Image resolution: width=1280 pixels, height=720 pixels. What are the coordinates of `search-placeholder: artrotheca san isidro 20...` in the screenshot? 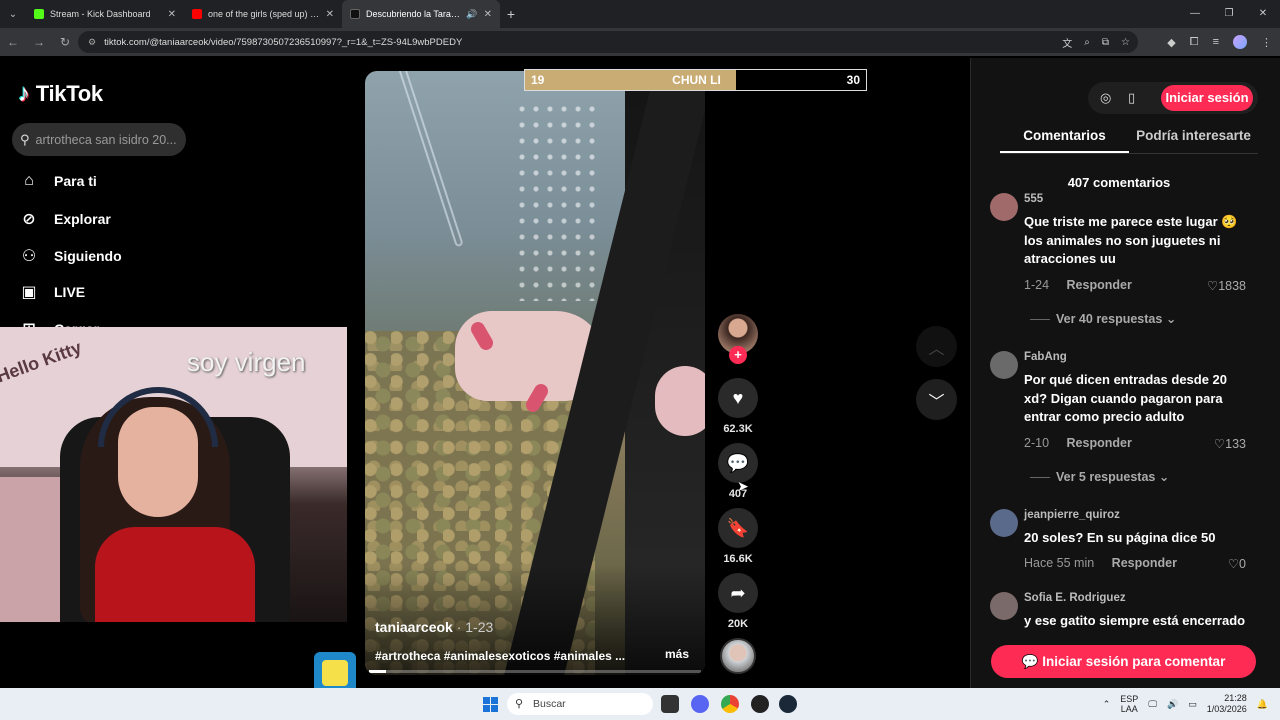 It's located at (106, 139).